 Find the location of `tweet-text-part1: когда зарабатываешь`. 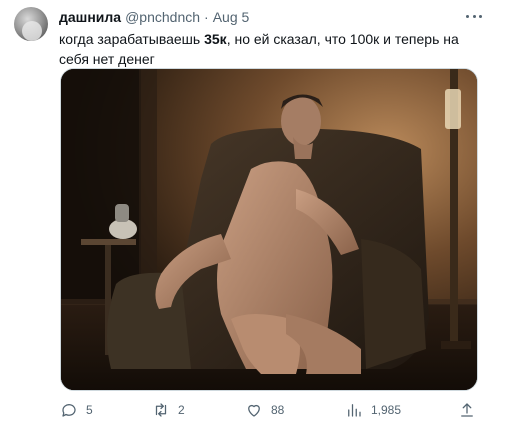

tweet-text-part1: когда зарабатываешь is located at coordinates (132, 39).